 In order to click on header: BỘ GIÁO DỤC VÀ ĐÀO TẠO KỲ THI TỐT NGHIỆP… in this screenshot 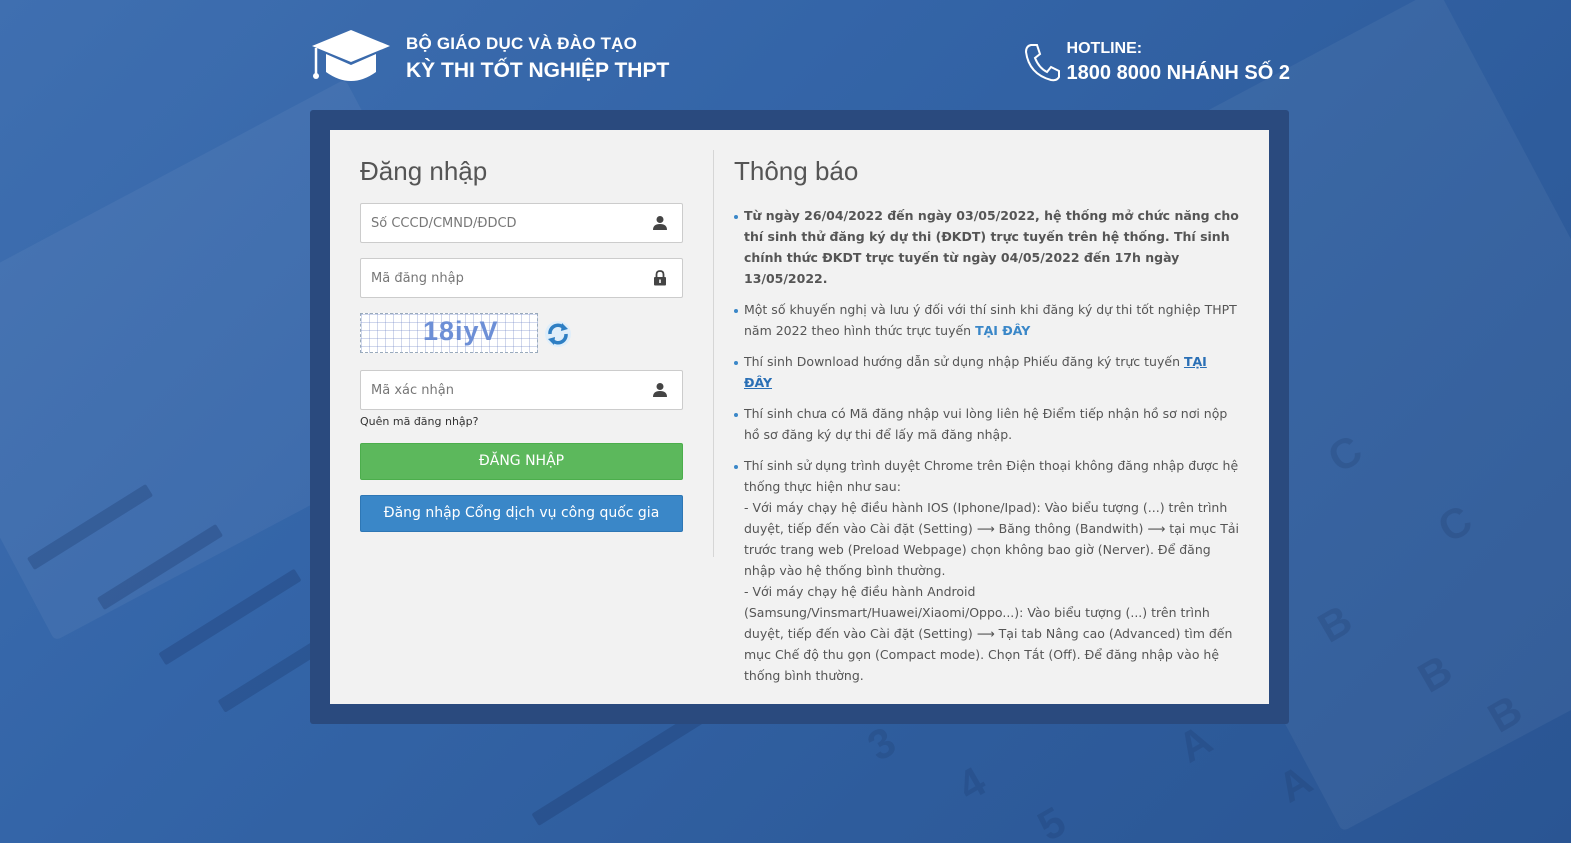, I will do `click(800, 59)`.